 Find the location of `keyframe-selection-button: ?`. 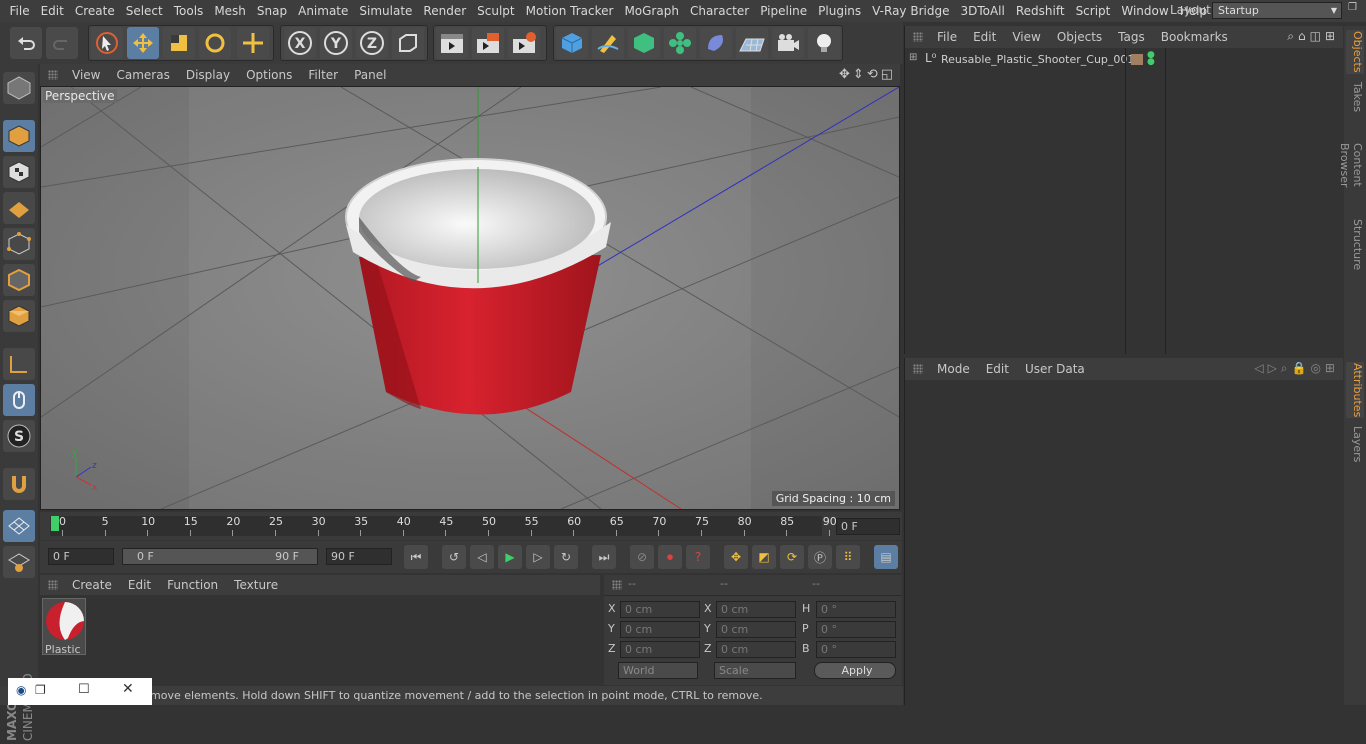

keyframe-selection-button: ? is located at coordinates (698, 557).